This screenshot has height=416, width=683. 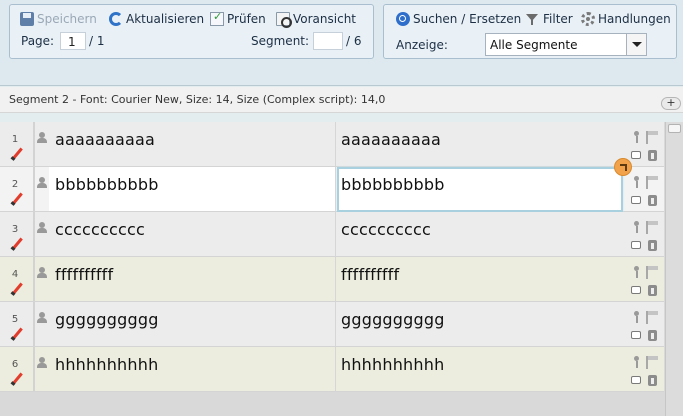 What do you see at coordinates (674, 269) in the screenshot?
I see `vertical-scrollbar` at bounding box center [674, 269].